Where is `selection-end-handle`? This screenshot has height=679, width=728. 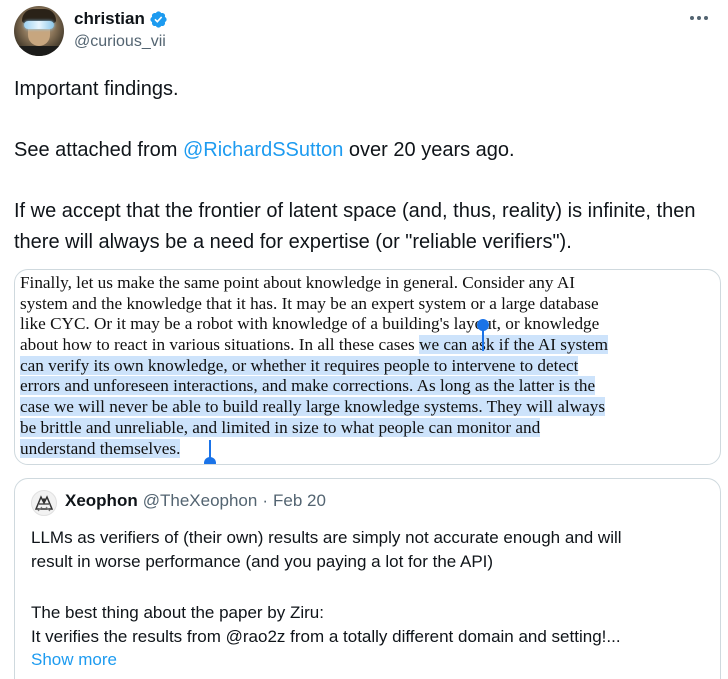
selection-end-handle is located at coordinates (210, 452).